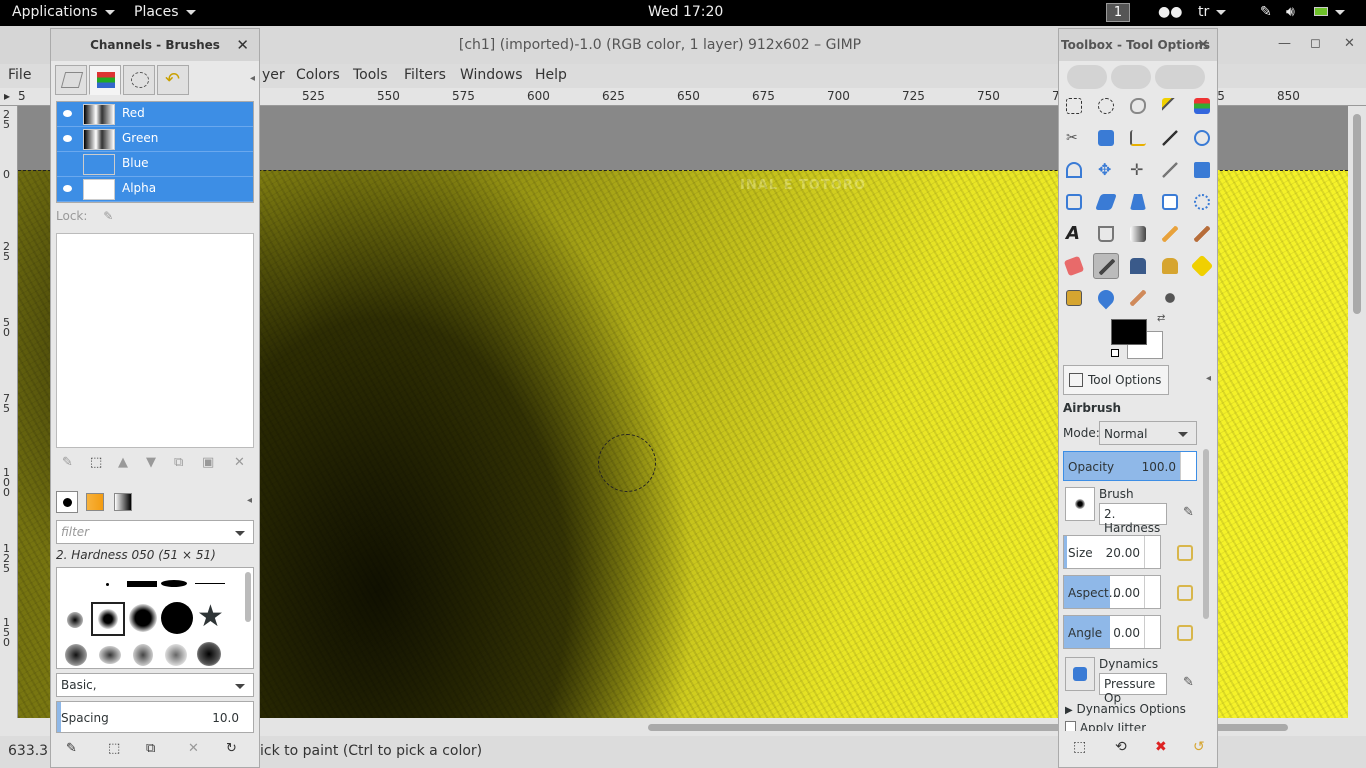 The image size is (1366, 768). I want to click on wilber-drop-zone, so click(1137, 77).